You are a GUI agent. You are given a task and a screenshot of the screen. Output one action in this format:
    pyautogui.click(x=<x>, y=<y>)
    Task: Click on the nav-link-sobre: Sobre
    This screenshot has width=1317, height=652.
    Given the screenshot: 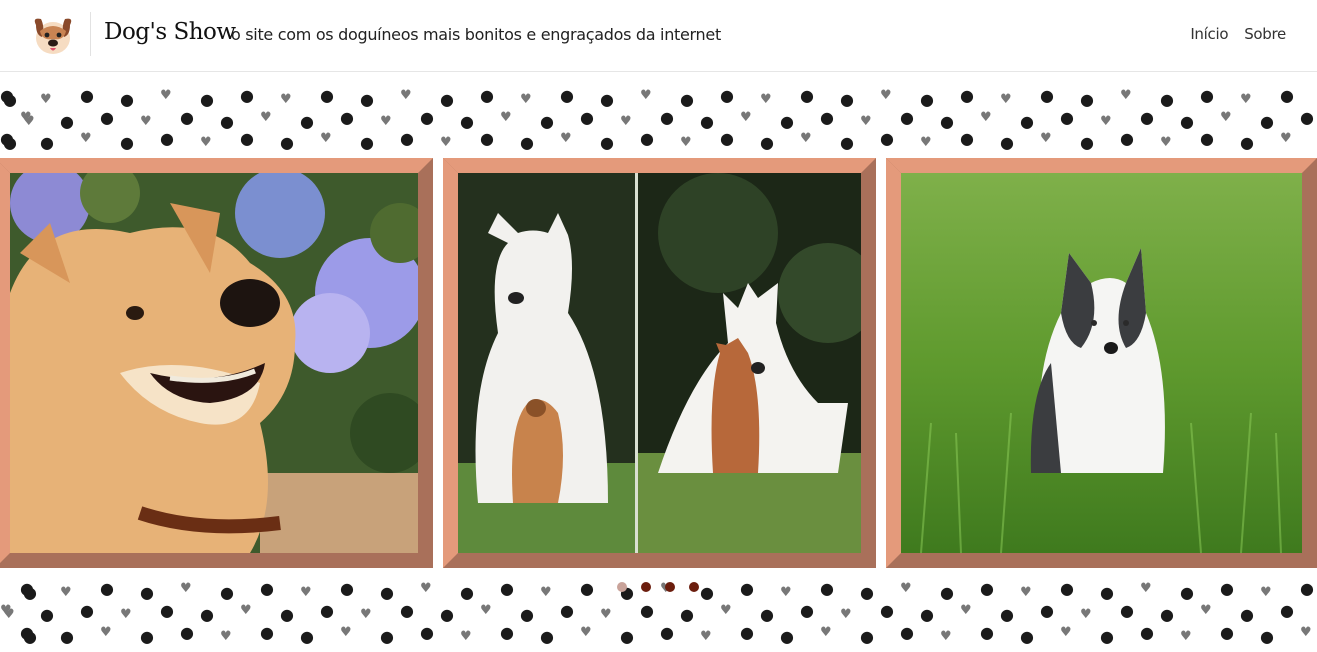 What is the action you would take?
    pyautogui.click(x=1265, y=34)
    